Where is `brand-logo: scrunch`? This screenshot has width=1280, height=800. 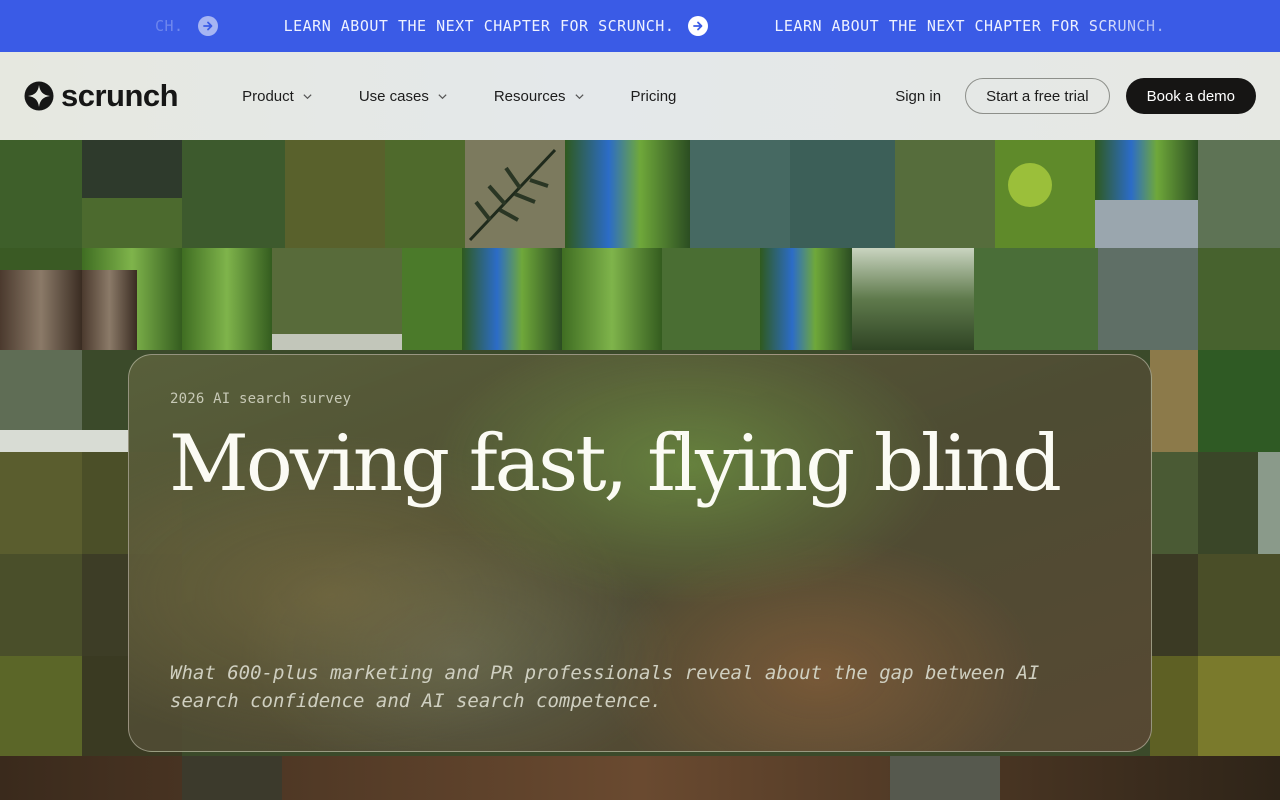
brand-logo: scrunch is located at coordinates (101, 96).